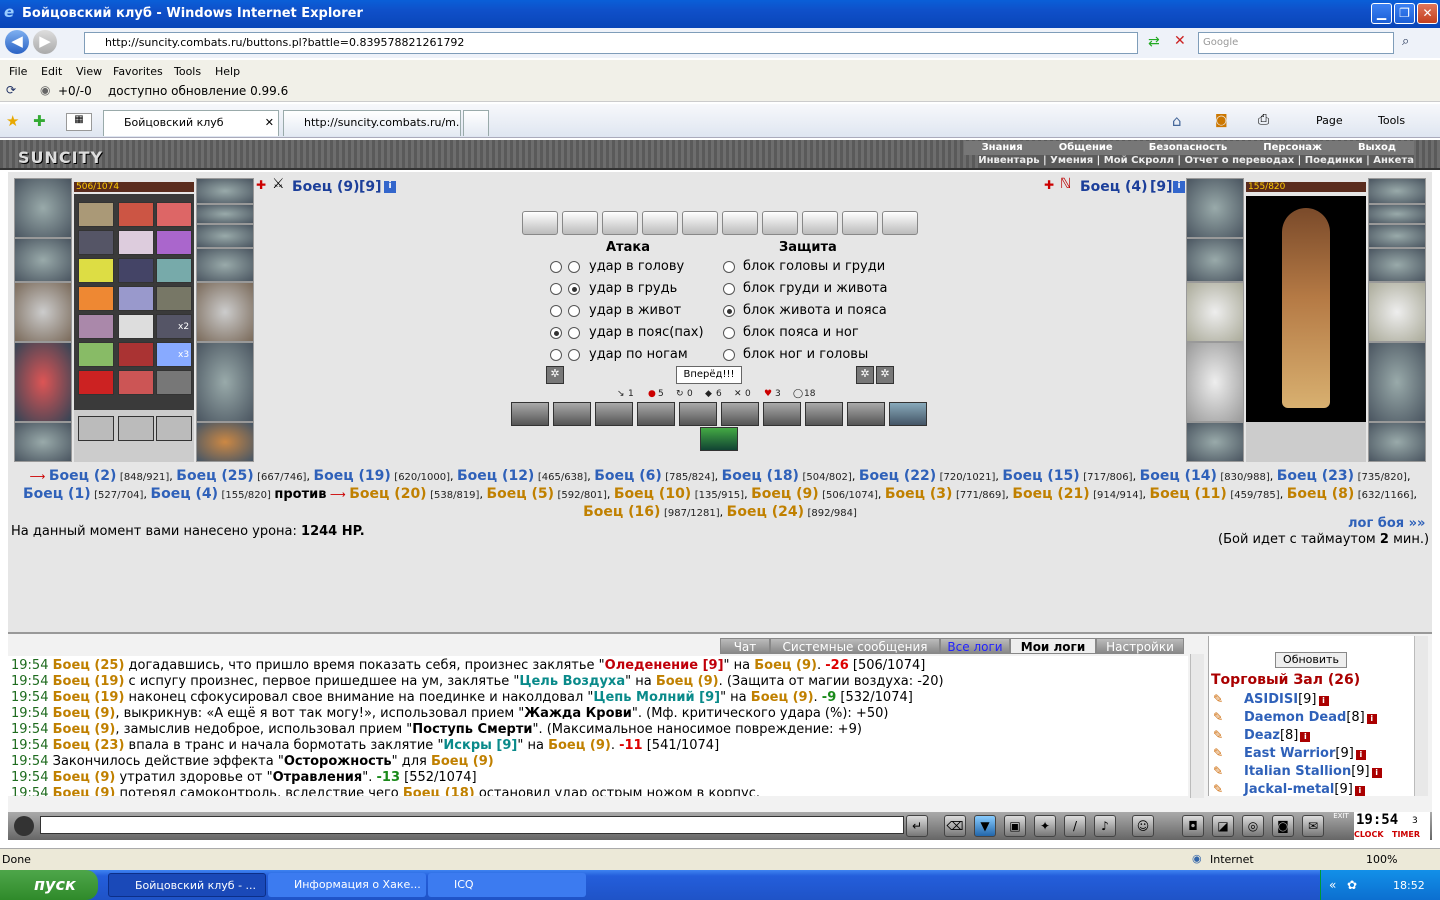 The image size is (1440, 900). Describe the element at coordinates (1154, 42) in the screenshot. I see `refresh-icon: ⇄` at that location.